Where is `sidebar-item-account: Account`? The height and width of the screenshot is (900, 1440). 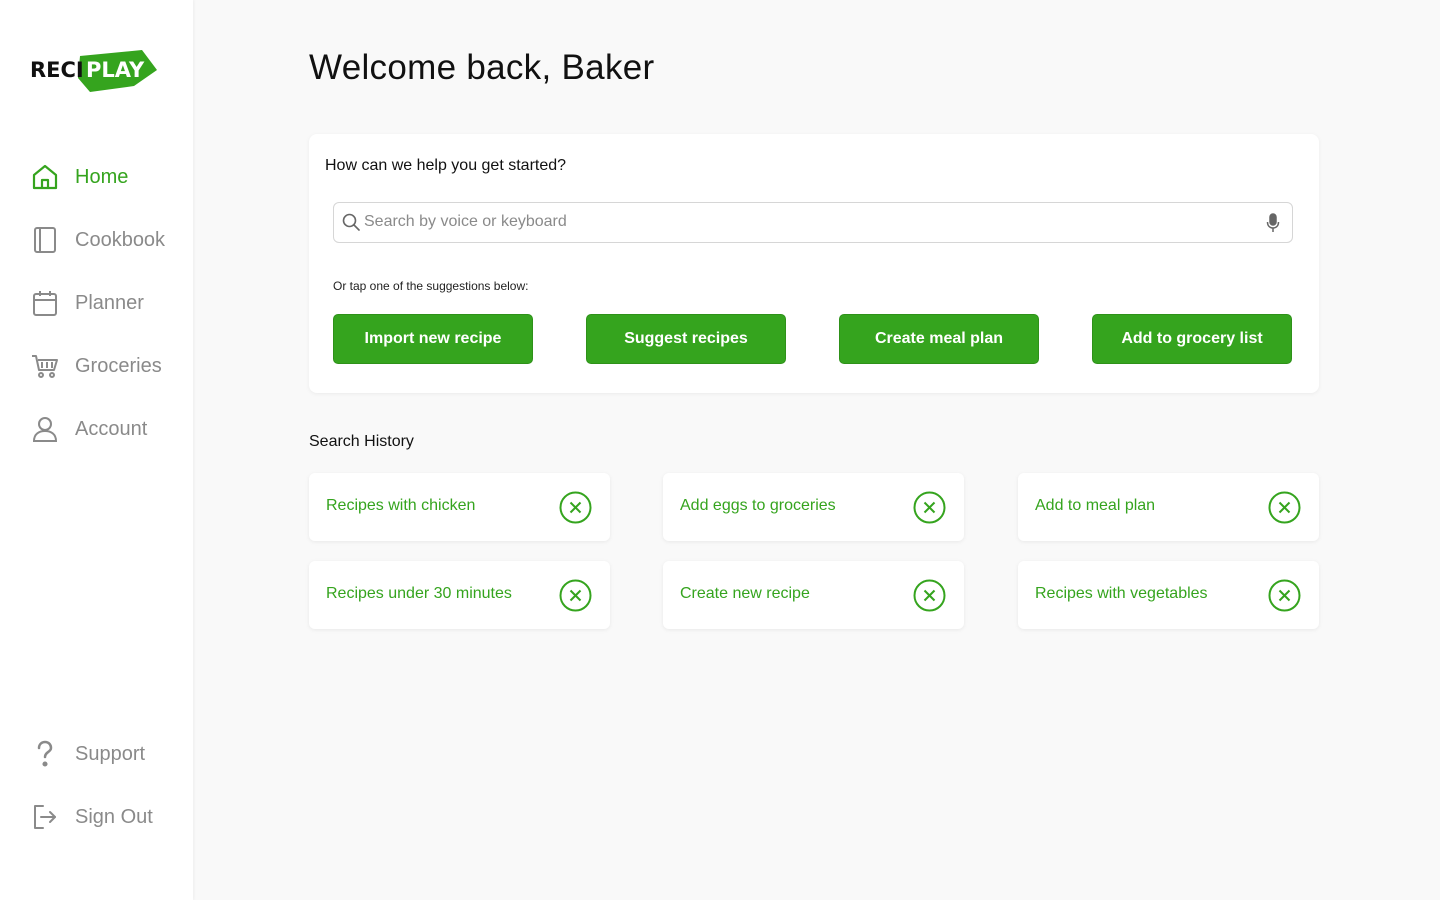 sidebar-item-account: Account is located at coordinates (110, 429).